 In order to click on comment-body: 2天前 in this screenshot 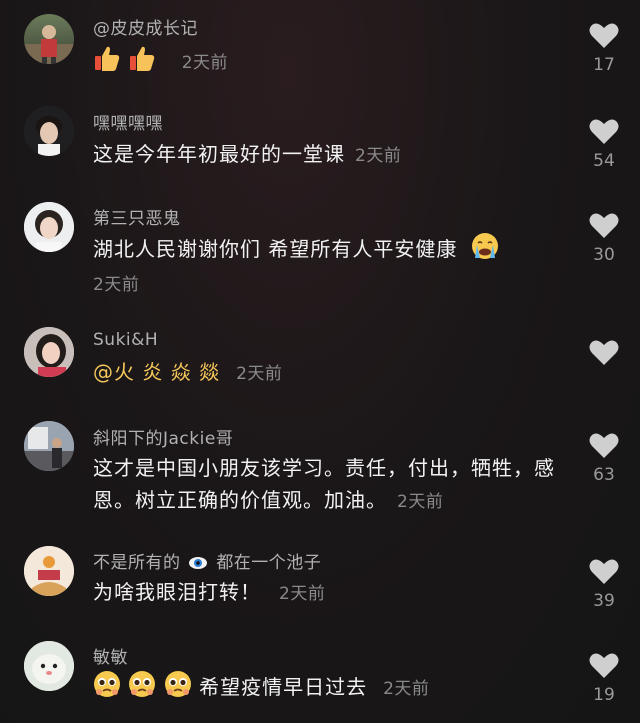, I will do `click(328, 62)`.